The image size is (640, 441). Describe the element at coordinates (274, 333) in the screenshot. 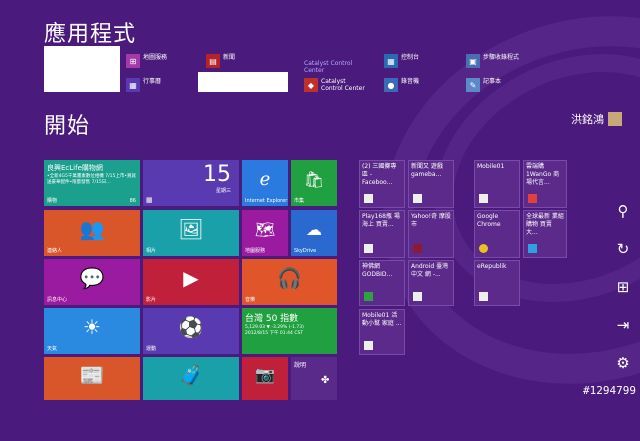

I see `finance-line2: 2012/8/15 下午 01:44 CST` at that location.